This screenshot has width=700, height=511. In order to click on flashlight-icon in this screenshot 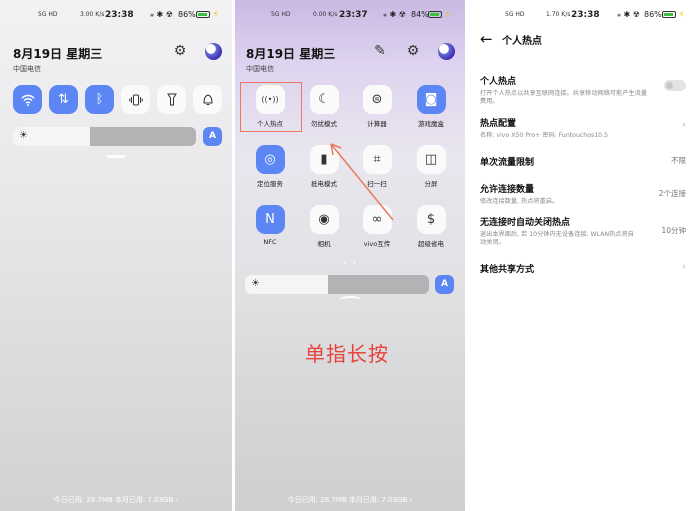, I will do `click(171, 99)`.